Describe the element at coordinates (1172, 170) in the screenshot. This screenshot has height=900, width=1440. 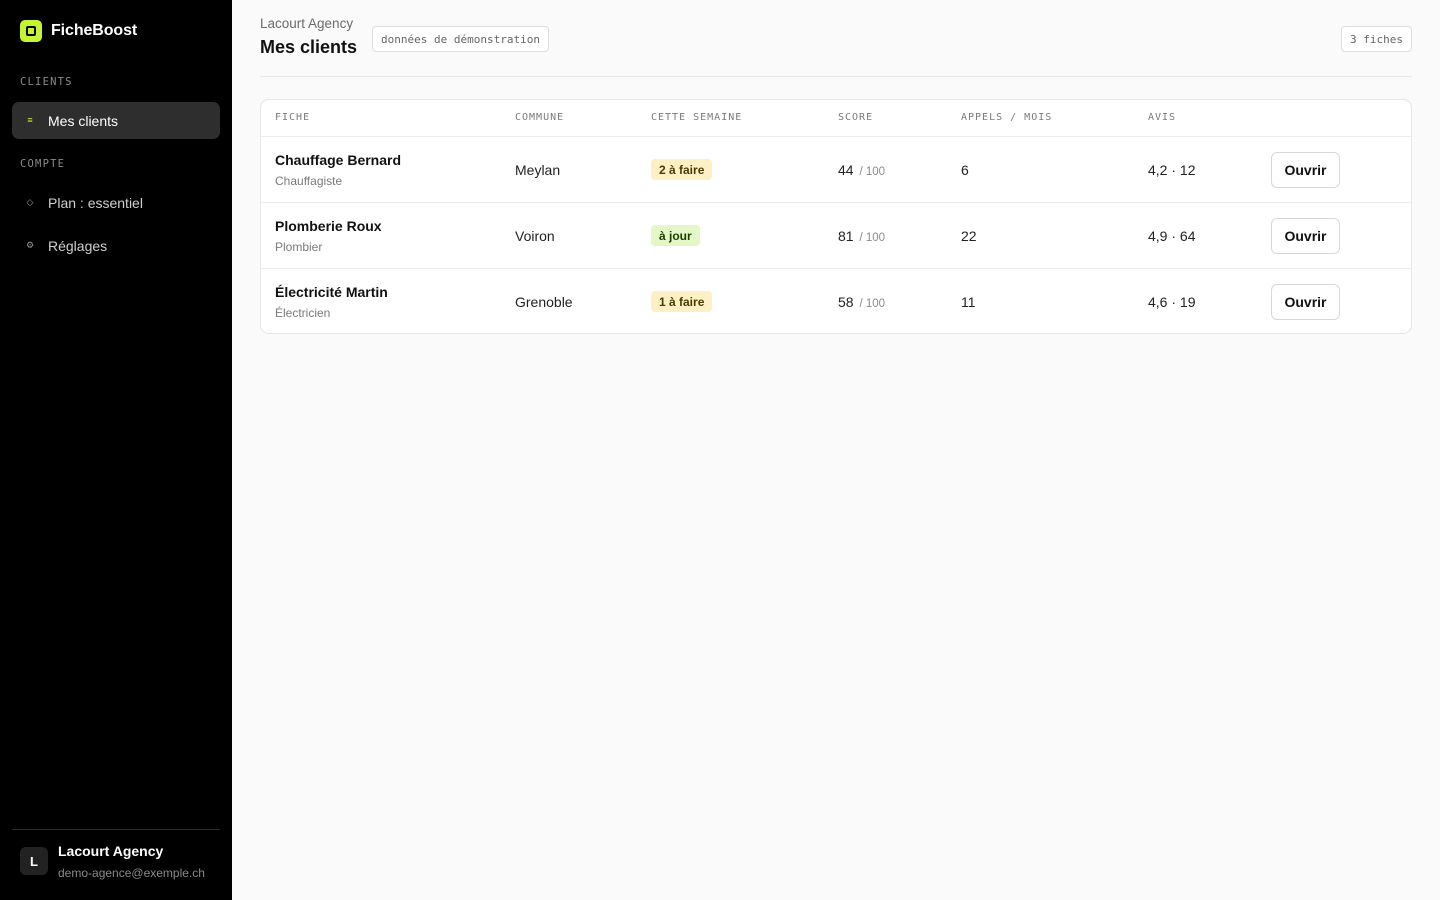
I see `client-reviews: 4,2 · 12` at that location.